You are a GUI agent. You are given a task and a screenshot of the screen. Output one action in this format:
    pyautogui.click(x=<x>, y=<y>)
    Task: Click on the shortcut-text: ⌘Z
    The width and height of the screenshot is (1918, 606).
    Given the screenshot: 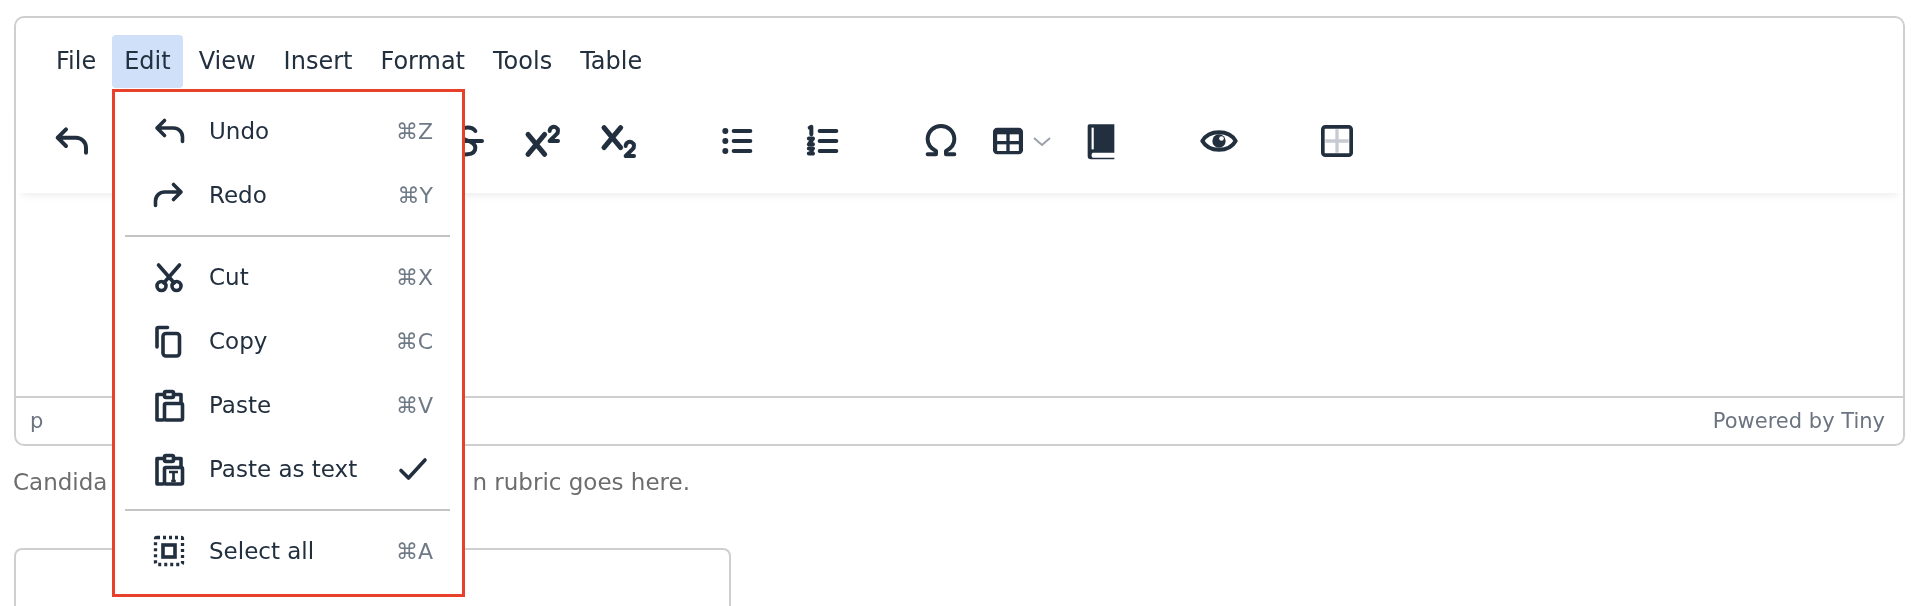 What is the action you would take?
    pyautogui.click(x=414, y=131)
    